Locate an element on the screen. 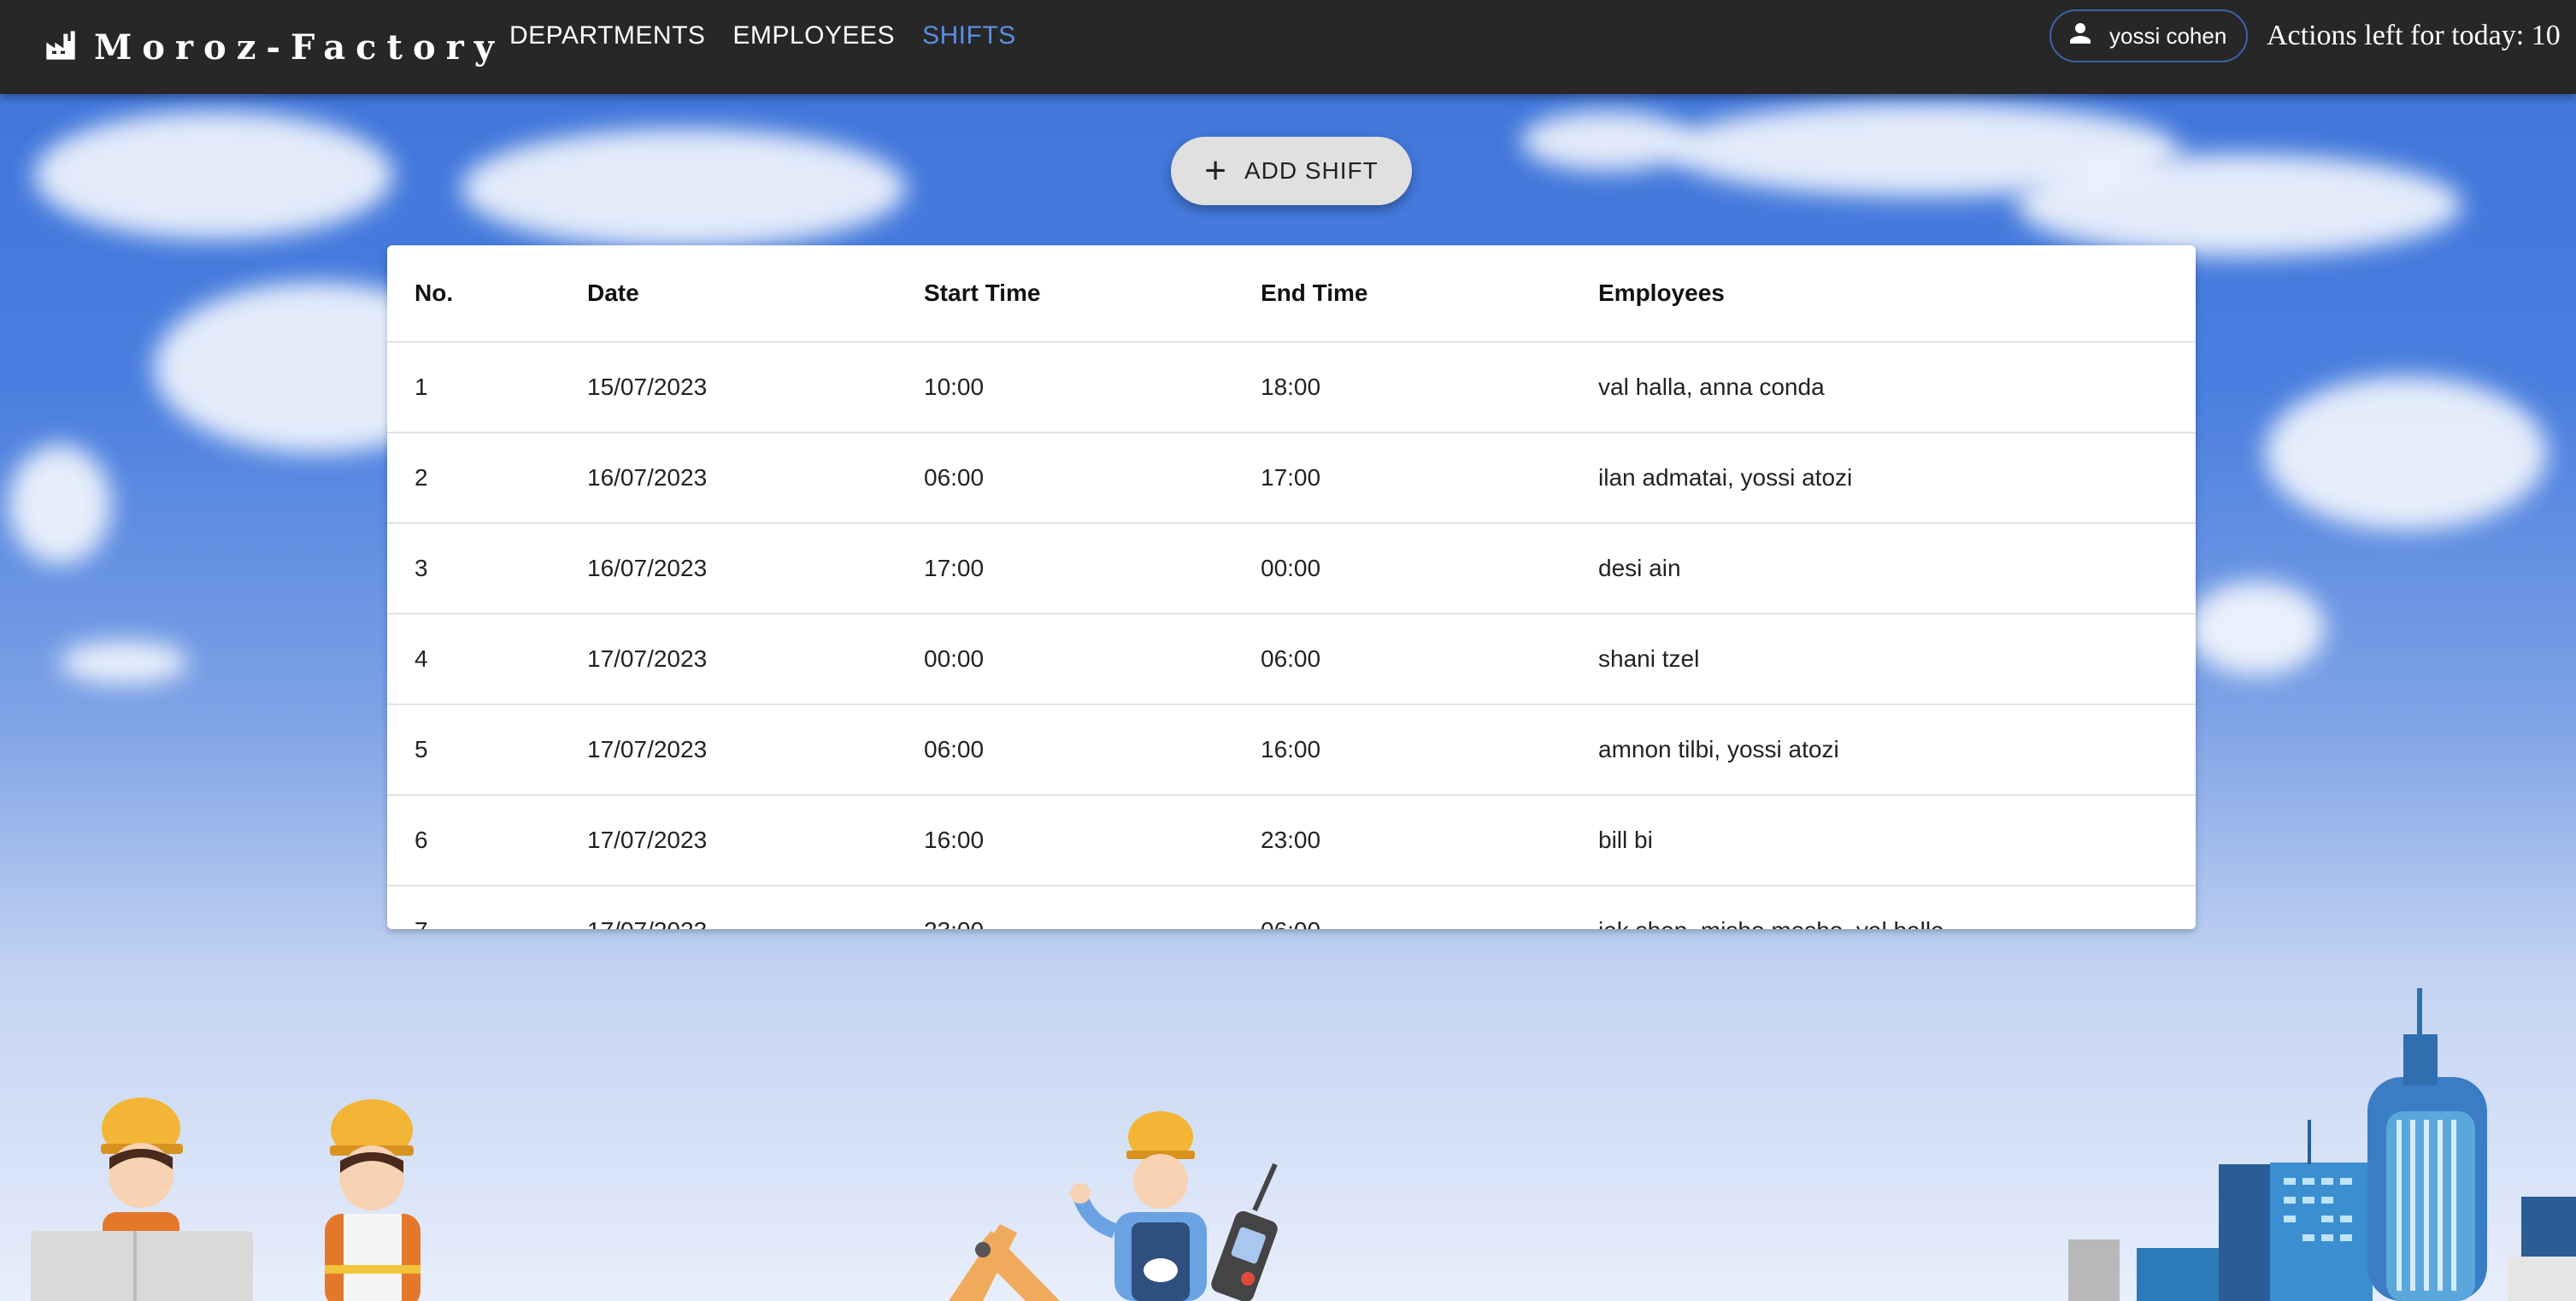  cell-employees: desi ain is located at coordinates (1639, 568).